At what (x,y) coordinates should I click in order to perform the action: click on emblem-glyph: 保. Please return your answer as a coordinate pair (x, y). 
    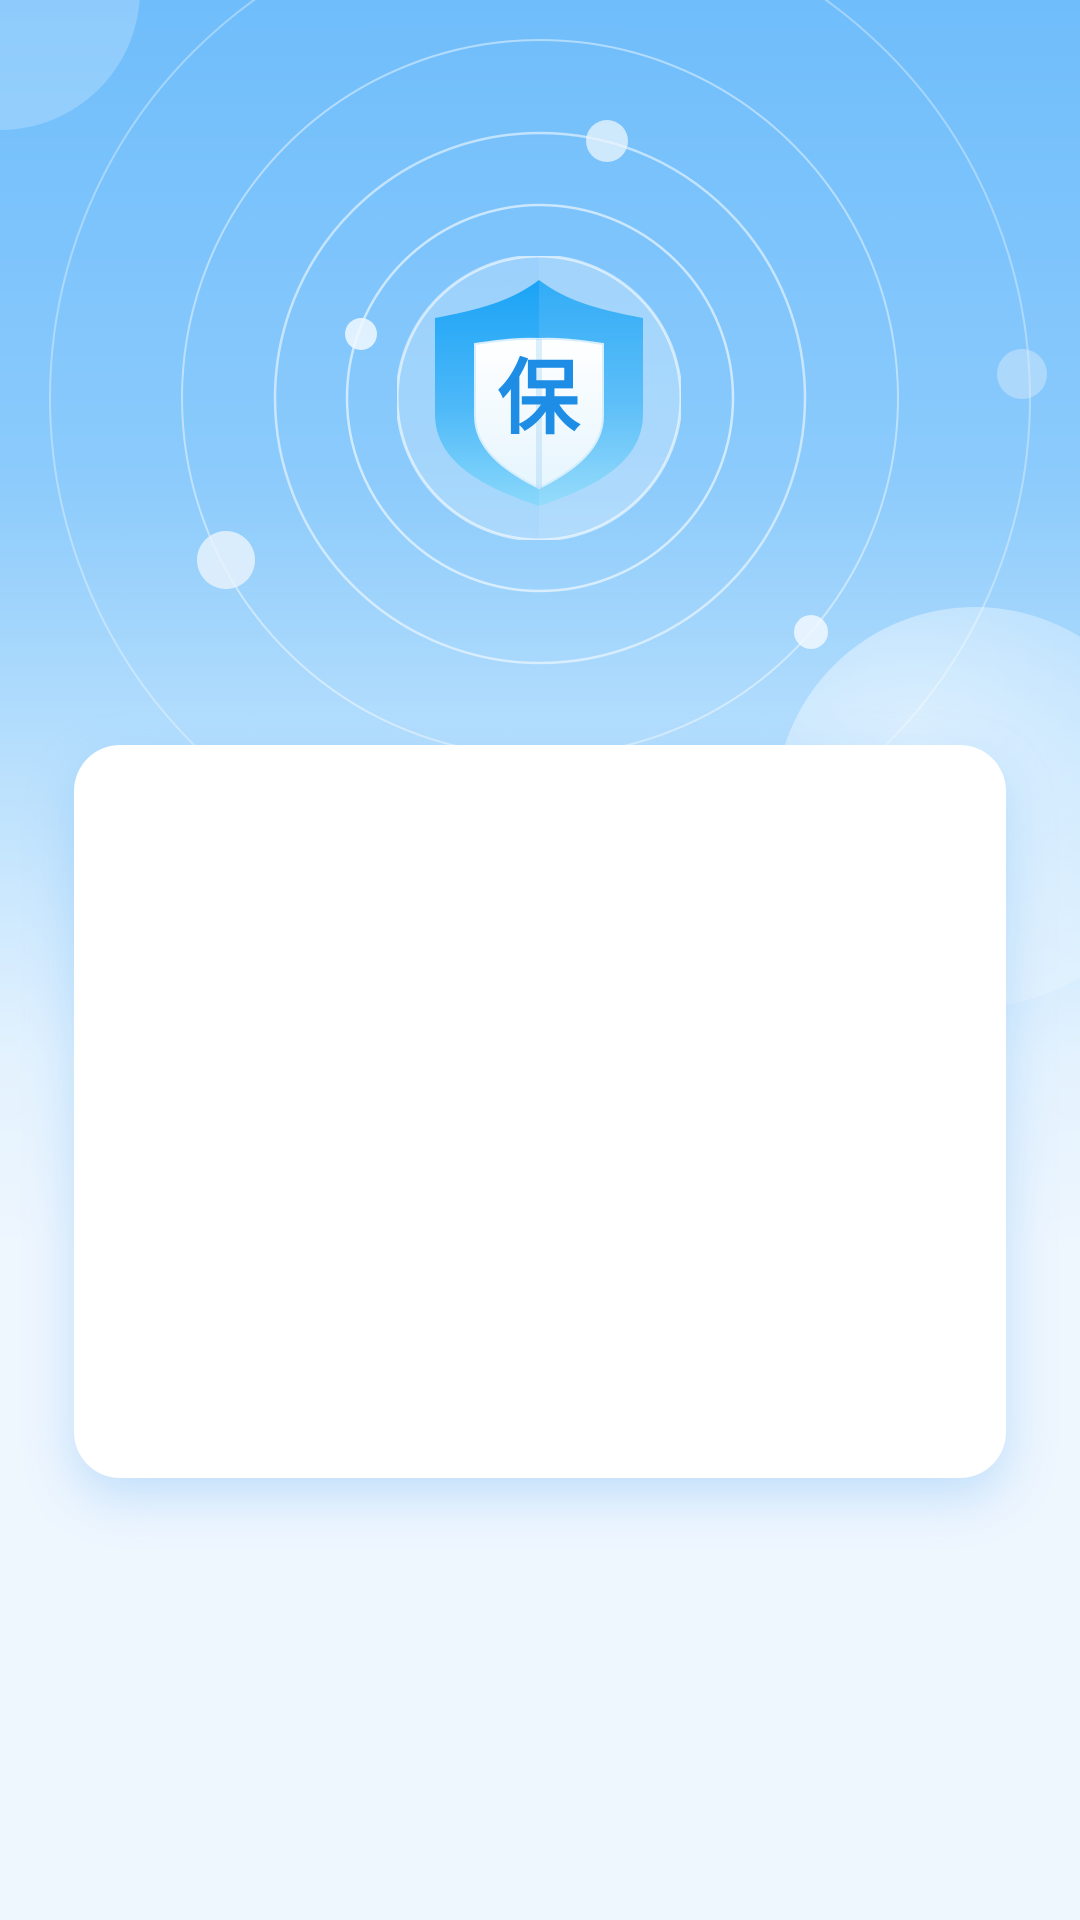
    Looking at the image, I should click on (539, 398).